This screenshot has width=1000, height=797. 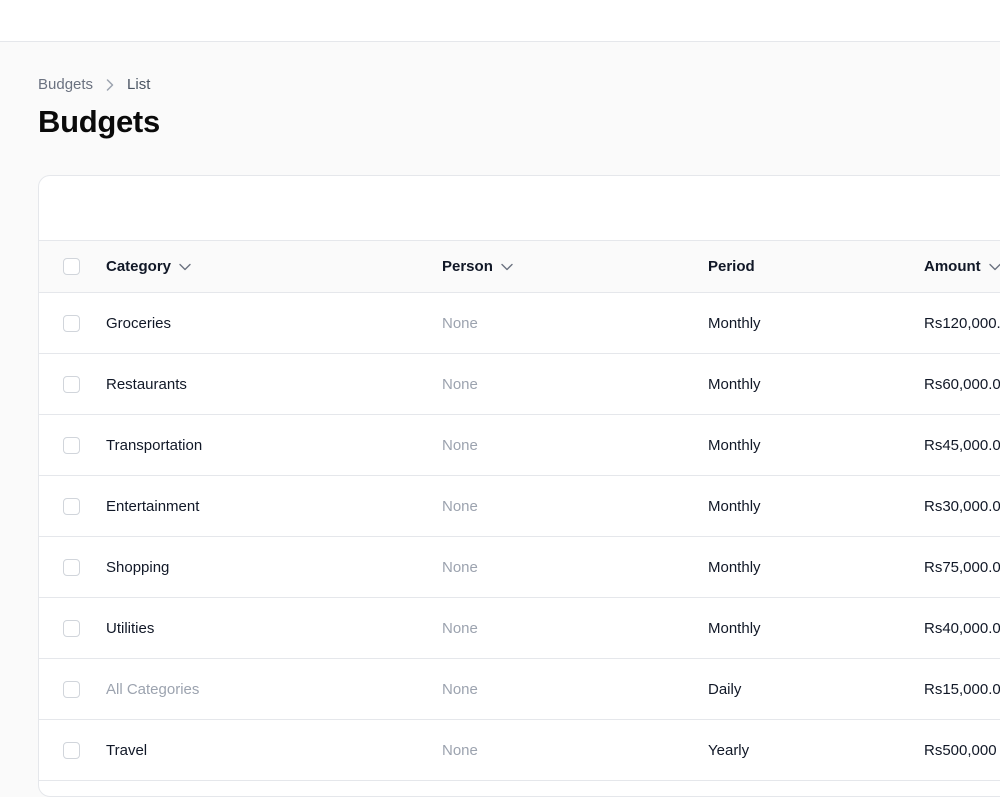 What do you see at coordinates (519, 750) in the screenshot?
I see `table-row: Travel None Yearly Rs500,000` at bounding box center [519, 750].